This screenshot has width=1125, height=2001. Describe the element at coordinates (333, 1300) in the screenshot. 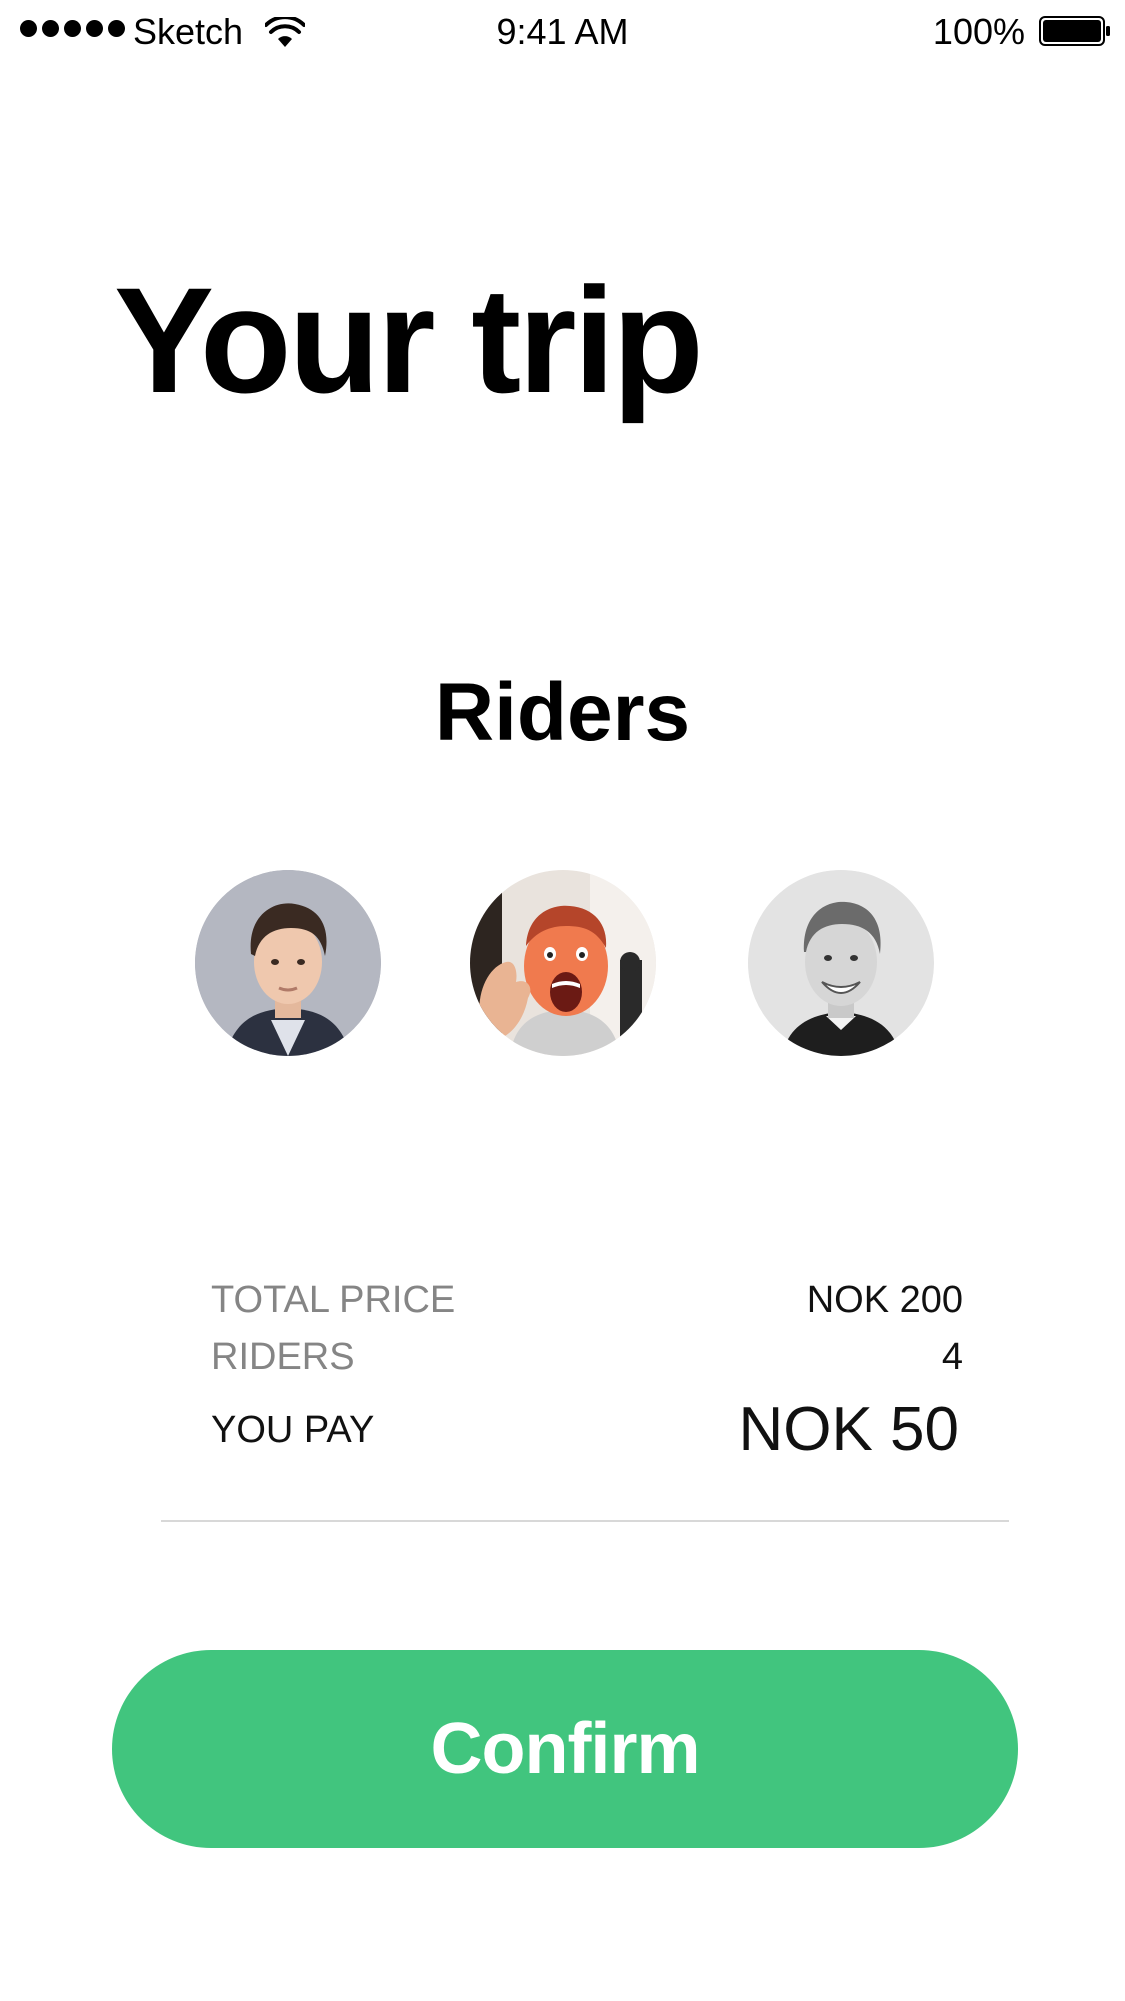

I see `total-price-label: TOTAL PRICE` at that location.